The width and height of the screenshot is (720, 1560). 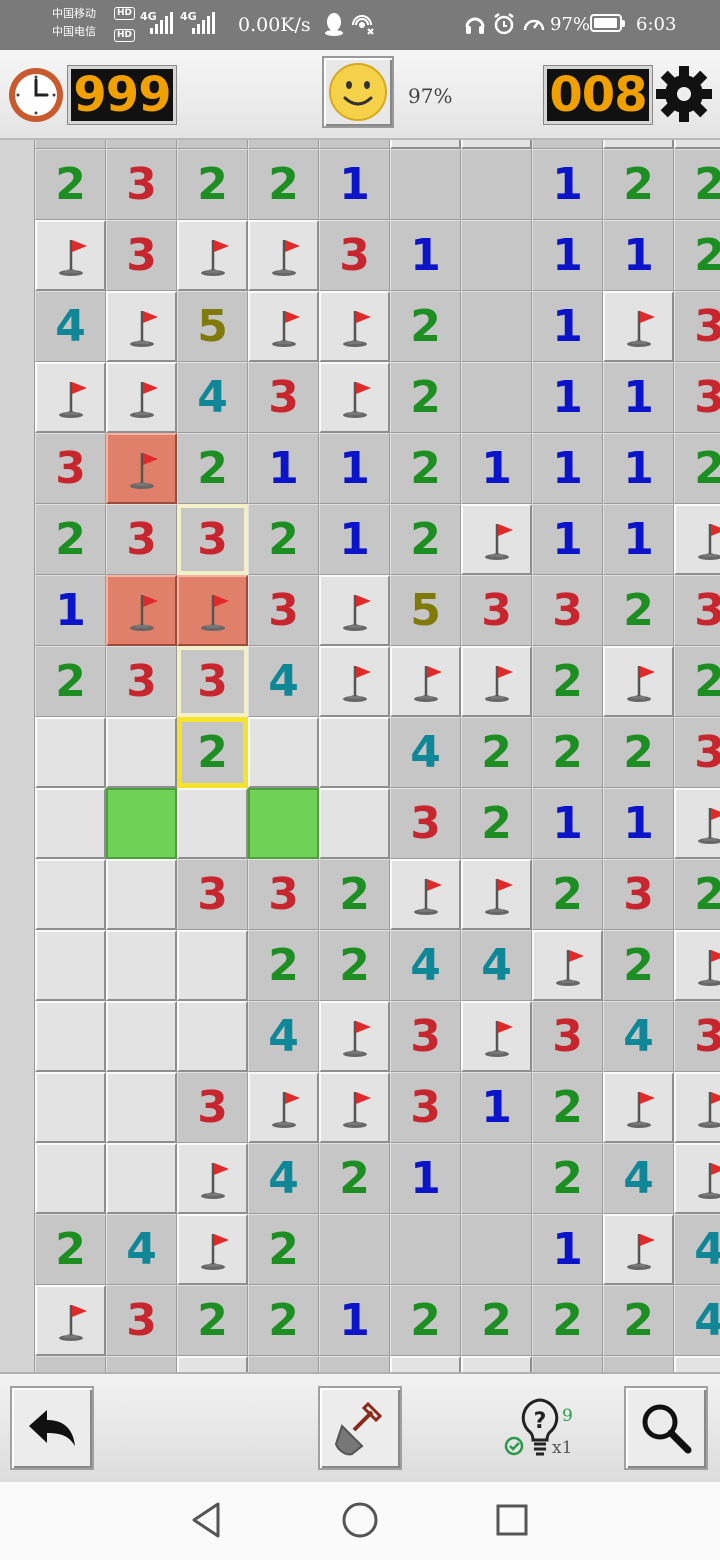 What do you see at coordinates (283, 823) in the screenshot?
I see `safe-hint-cell` at bounding box center [283, 823].